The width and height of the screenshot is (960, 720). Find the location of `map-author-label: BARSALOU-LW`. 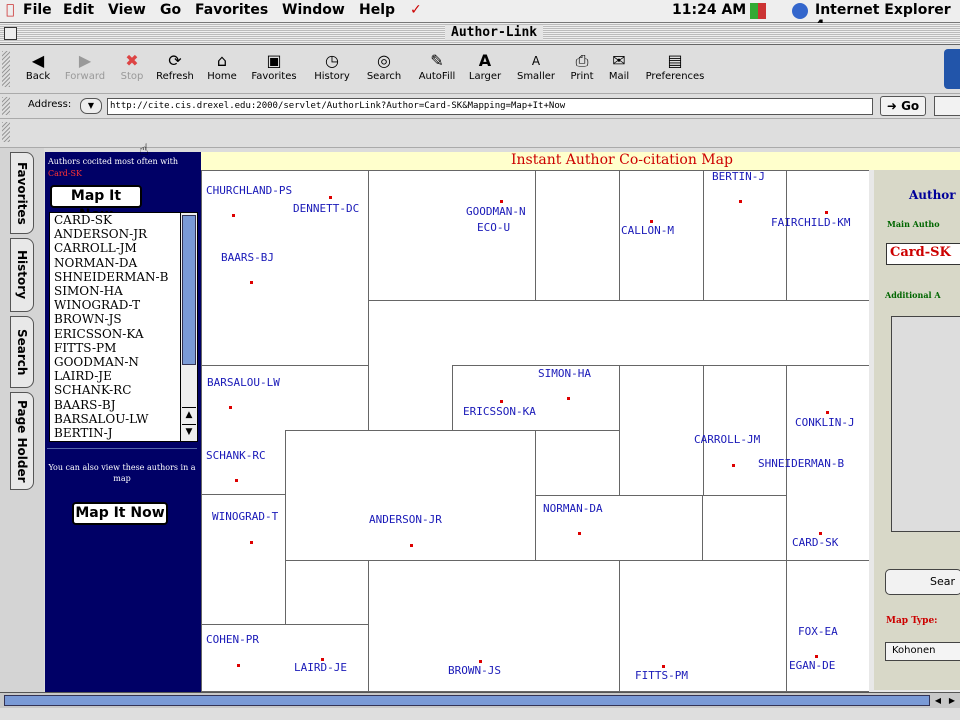

map-author-label: BARSALOU-LW is located at coordinates (243, 382).